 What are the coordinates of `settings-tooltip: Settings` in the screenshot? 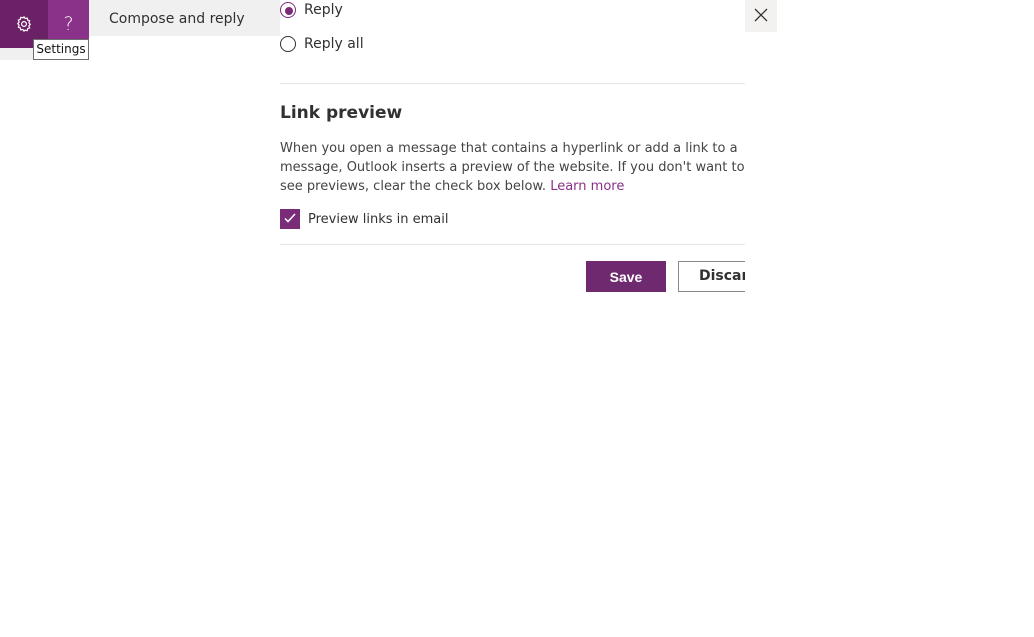 It's located at (61, 49).